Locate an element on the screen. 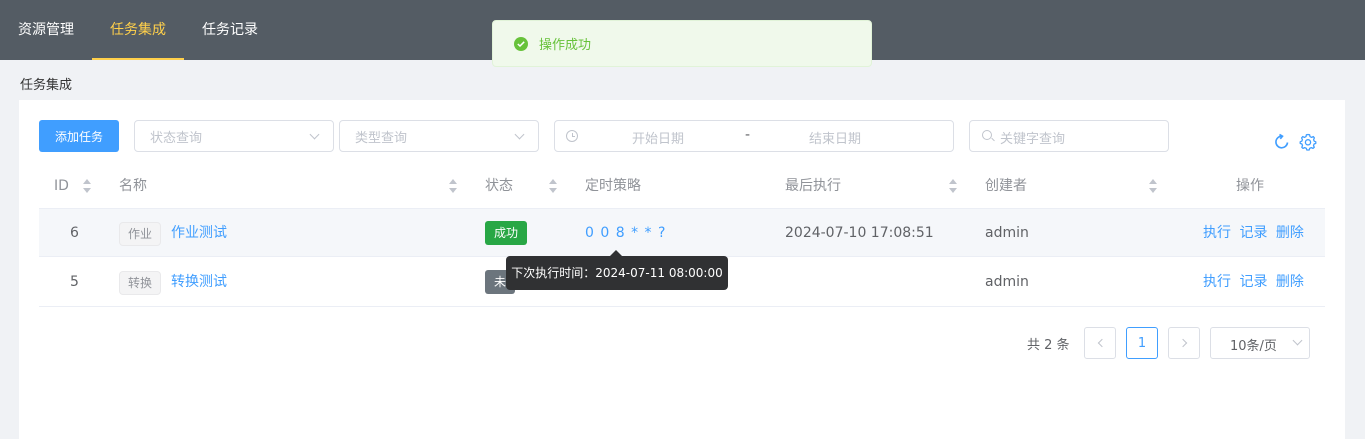  keyword-search-input: 关键字查询 is located at coordinates (1069, 136).